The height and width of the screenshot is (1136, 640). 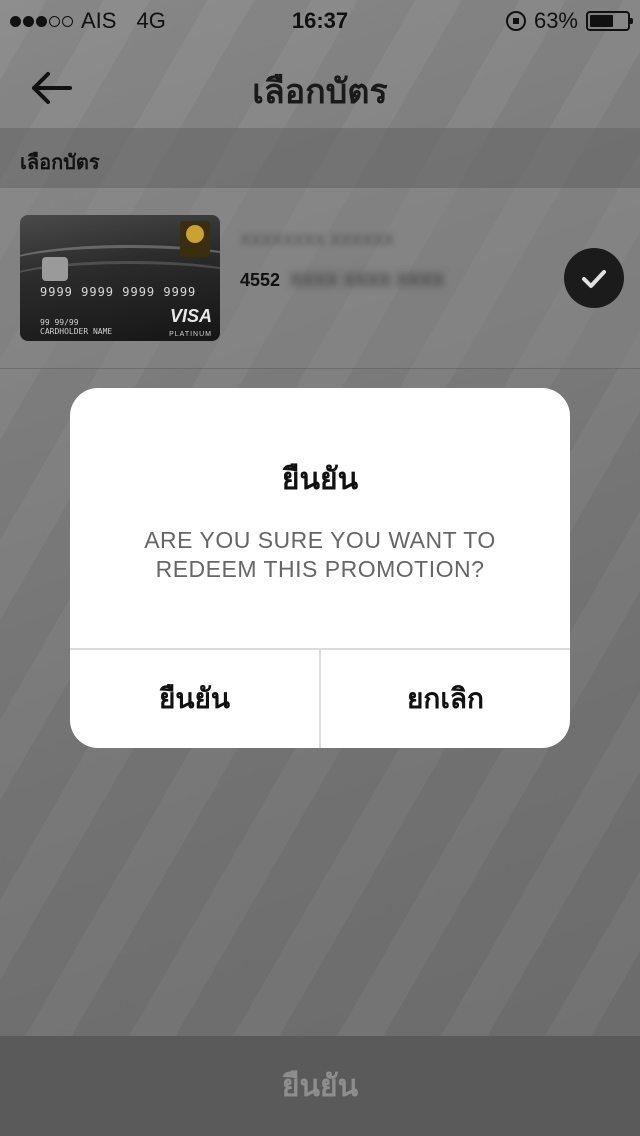 I want to click on dialog-cancel-button: ยกเลิก, so click(x=445, y=699).